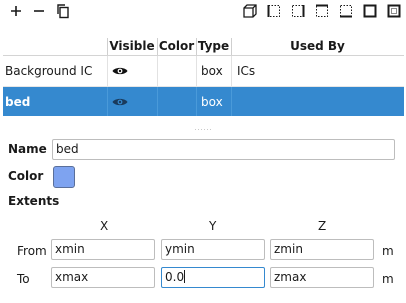 This screenshot has height=303, width=406. I want to click on view-left-button, so click(274, 11).